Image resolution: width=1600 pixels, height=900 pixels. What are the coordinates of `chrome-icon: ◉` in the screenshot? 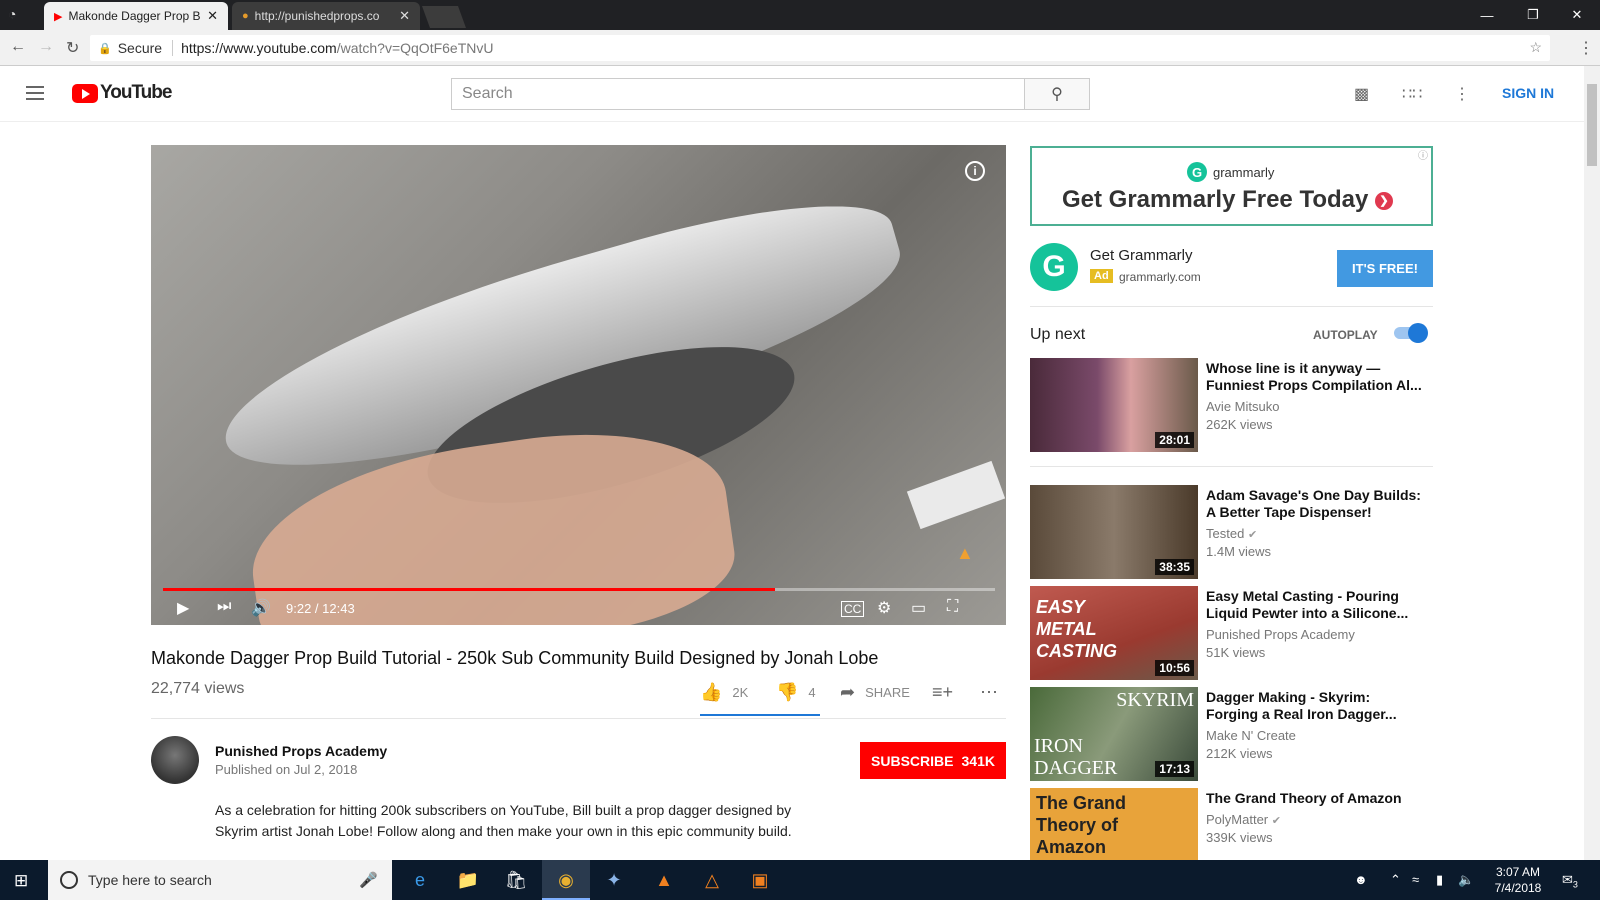 It's located at (566, 880).